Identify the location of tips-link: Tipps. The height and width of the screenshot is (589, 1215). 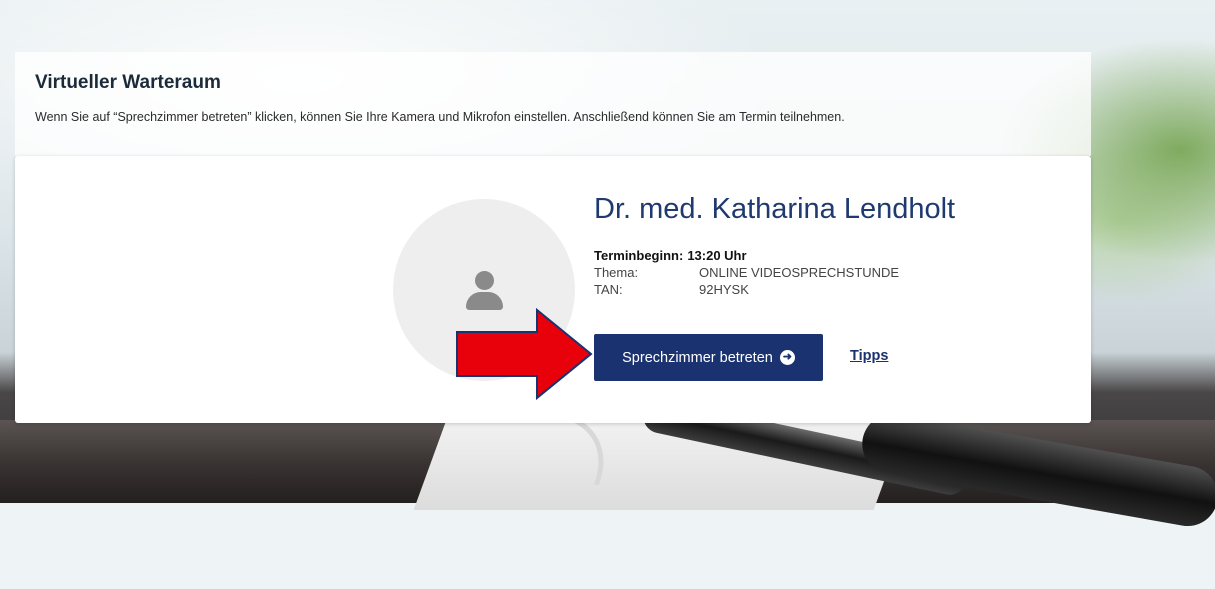
(869, 356).